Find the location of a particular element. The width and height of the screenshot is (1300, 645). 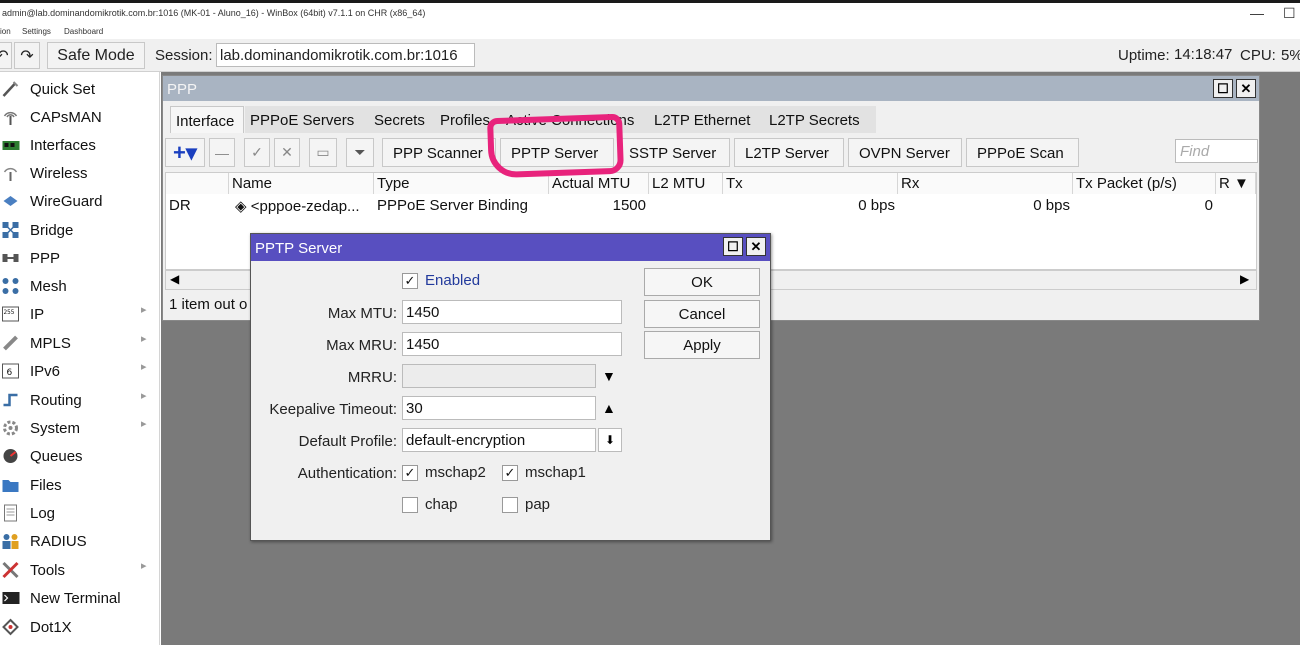

mschap1-checkbox: ✓ is located at coordinates (510, 473).